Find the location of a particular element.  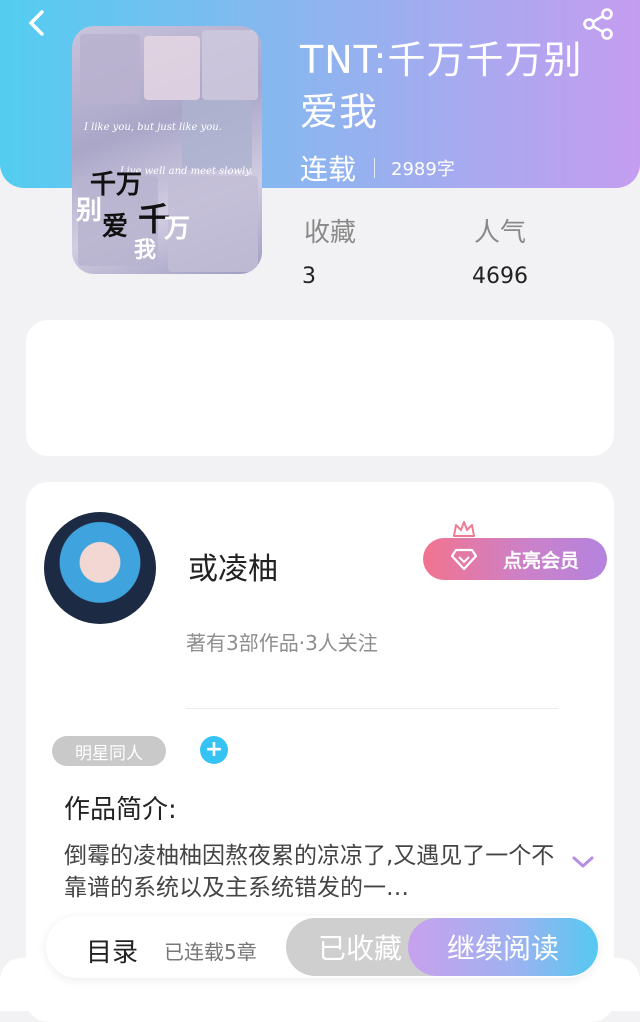

cover-title-text: 我 is located at coordinates (145, 250).